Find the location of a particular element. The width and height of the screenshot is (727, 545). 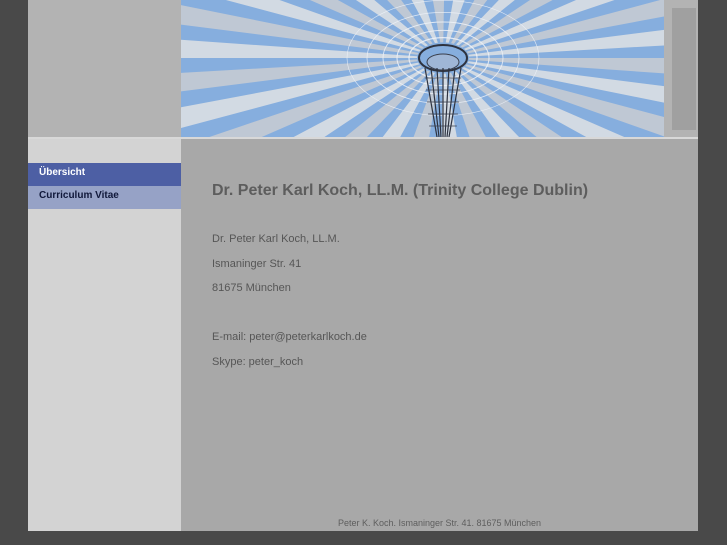

contact-street: Ismaninger Str. 41 is located at coordinates (257, 264).